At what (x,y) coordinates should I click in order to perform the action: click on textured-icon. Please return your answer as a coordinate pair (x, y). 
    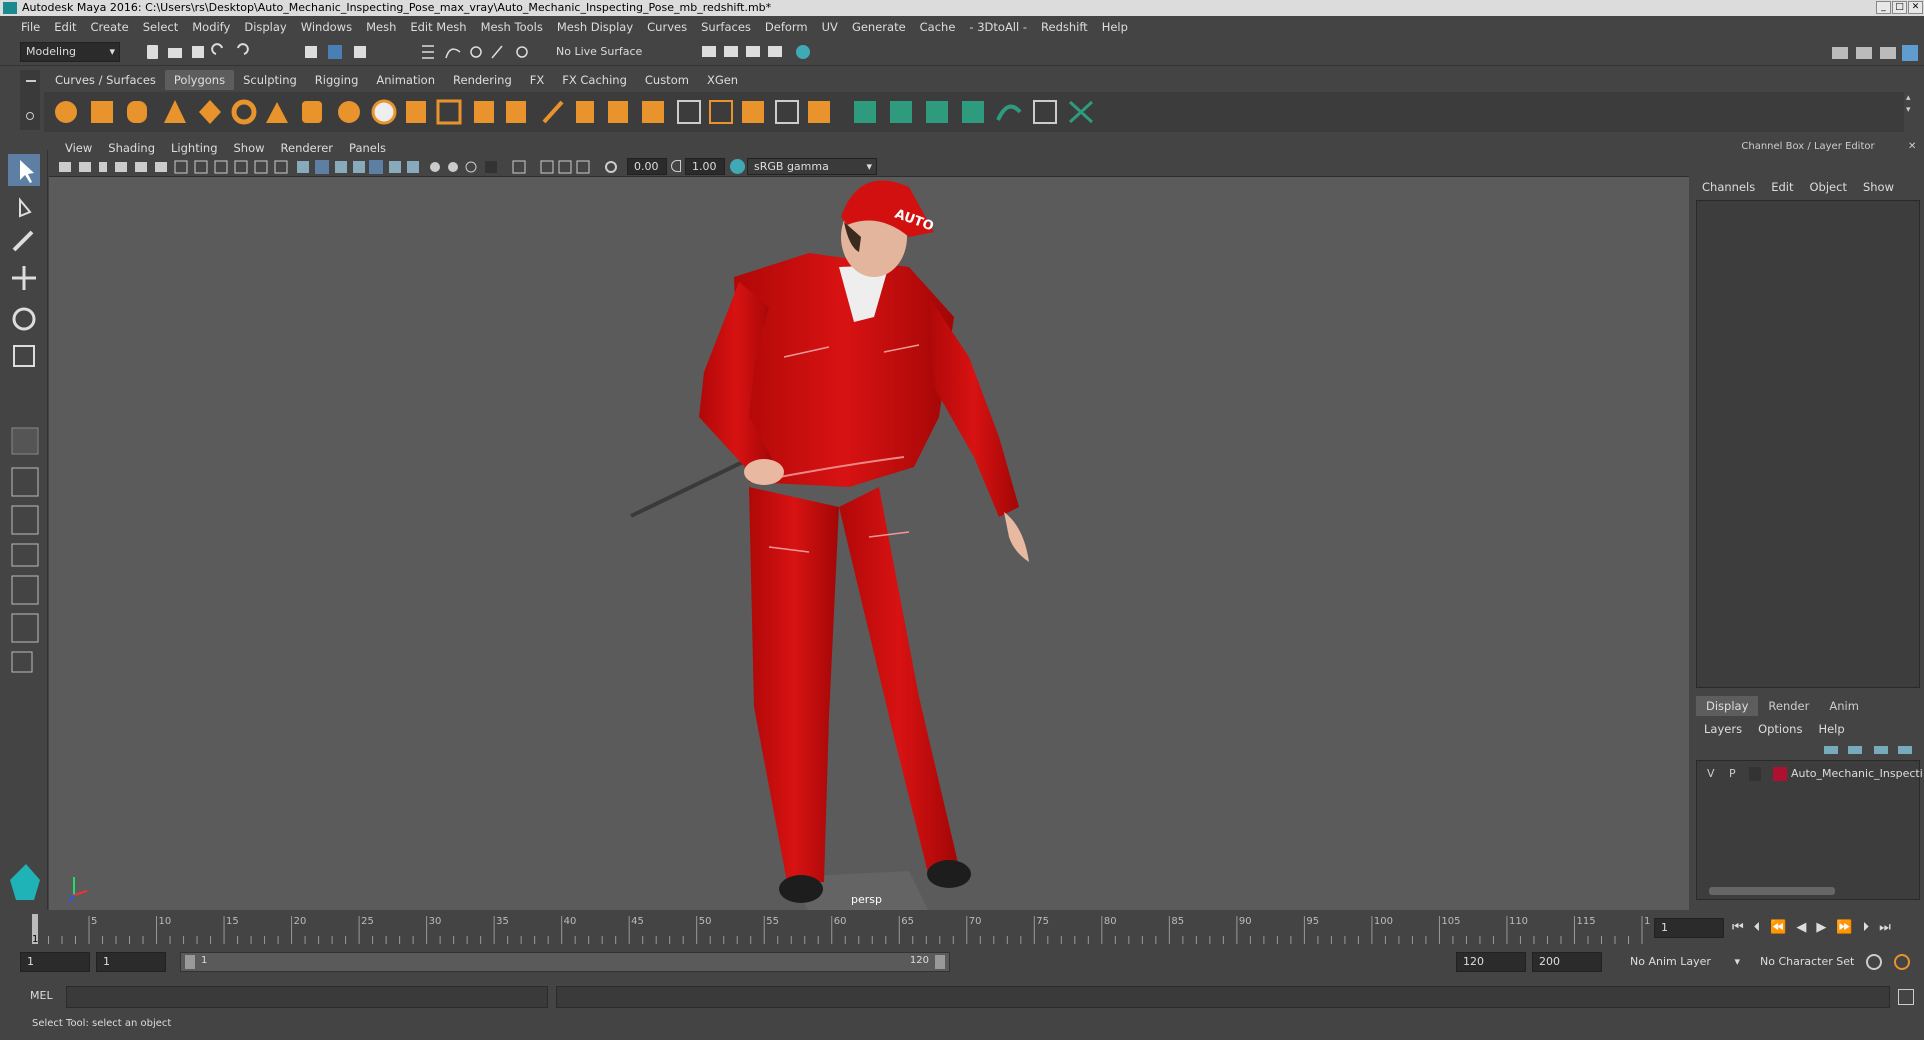
    Looking at the image, I should click on (359, 167).